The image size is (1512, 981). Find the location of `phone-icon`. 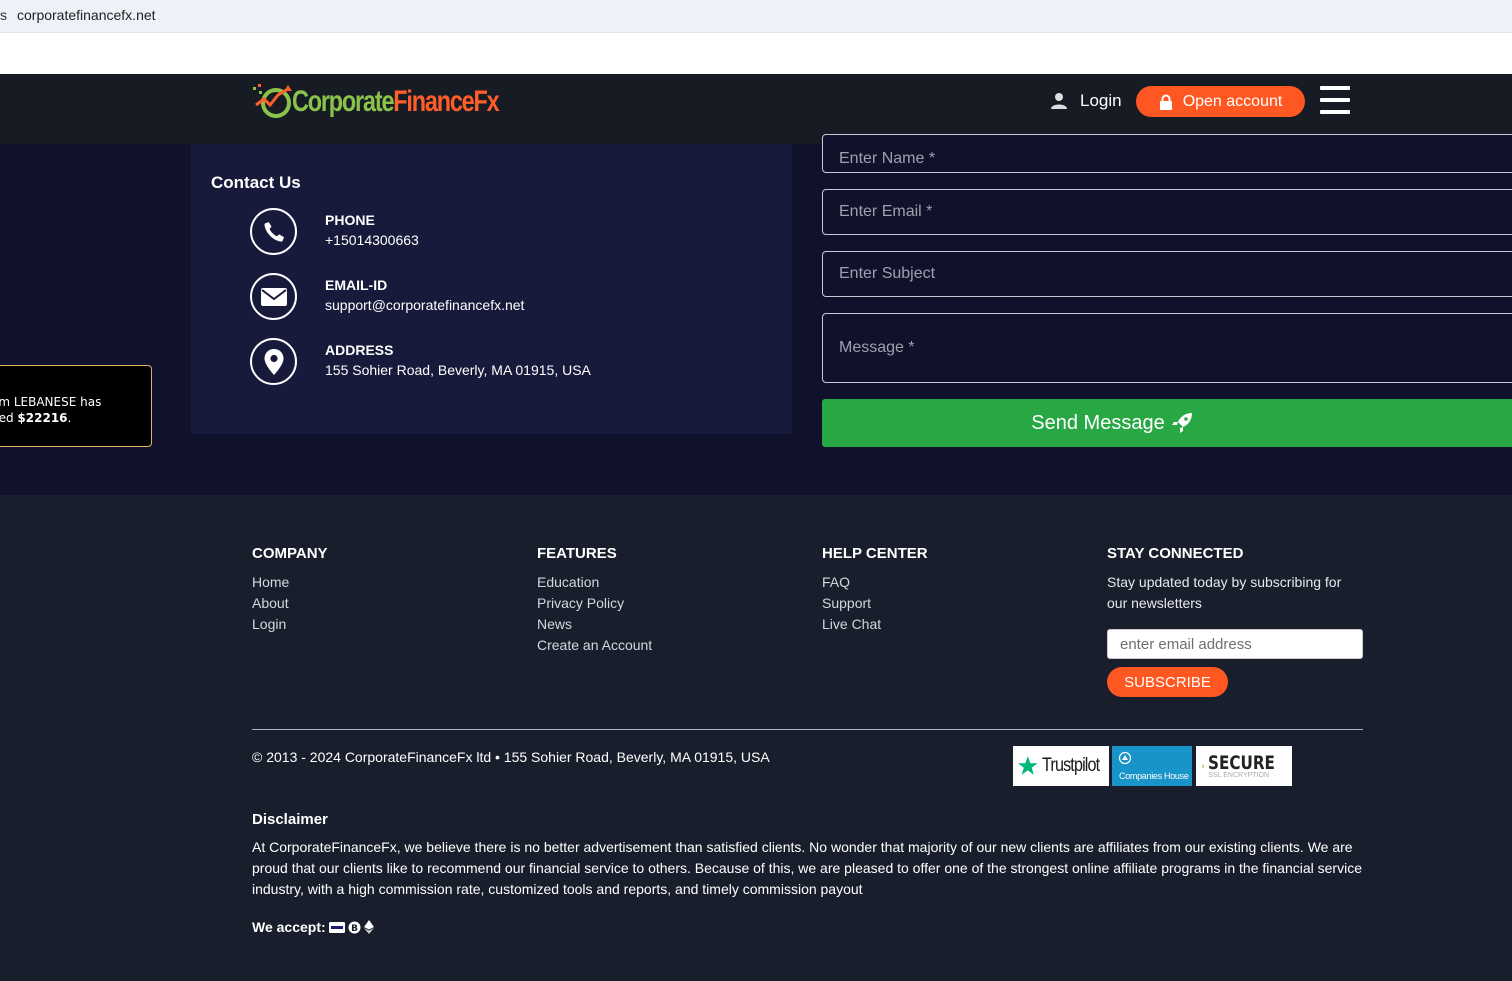

phone-icon is located at coordinates (273, 231).